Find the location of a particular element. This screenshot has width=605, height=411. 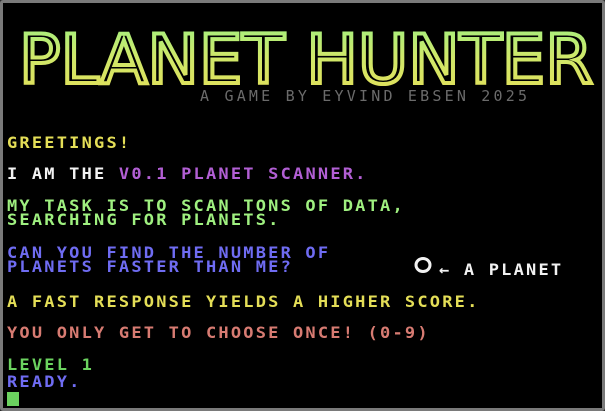

fast-response-line: A FAST RESPONSE YIELDS A HIGHER SCORE. is located at coordinates (243, 302).